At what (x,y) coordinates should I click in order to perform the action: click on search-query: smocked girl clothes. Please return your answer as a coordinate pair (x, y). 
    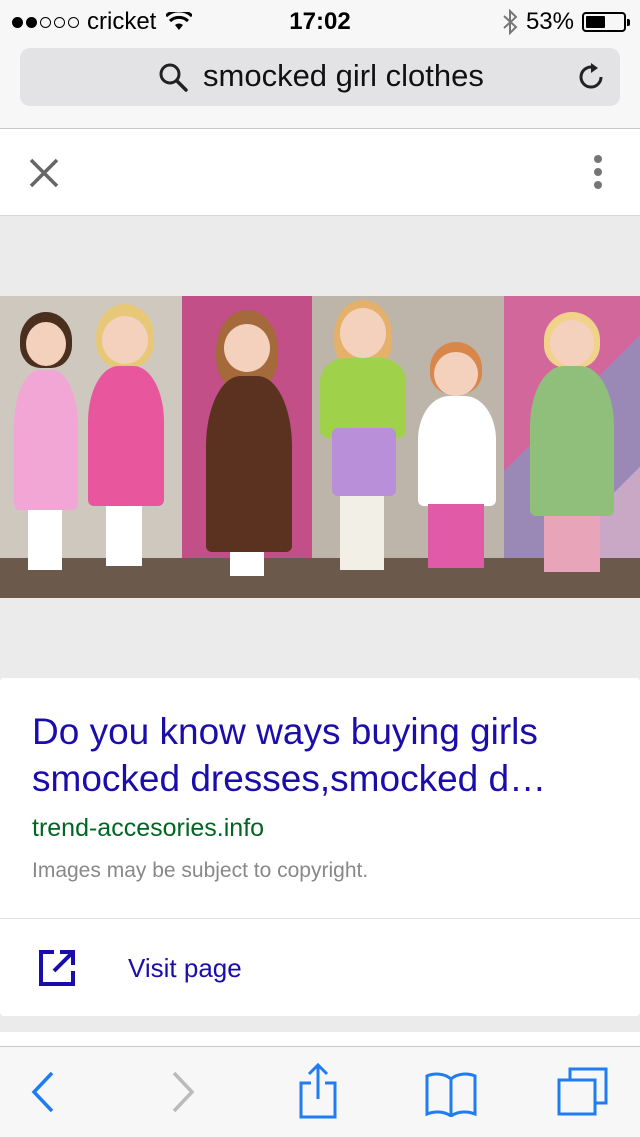
    Looking at the image, I should click on (343, 76).